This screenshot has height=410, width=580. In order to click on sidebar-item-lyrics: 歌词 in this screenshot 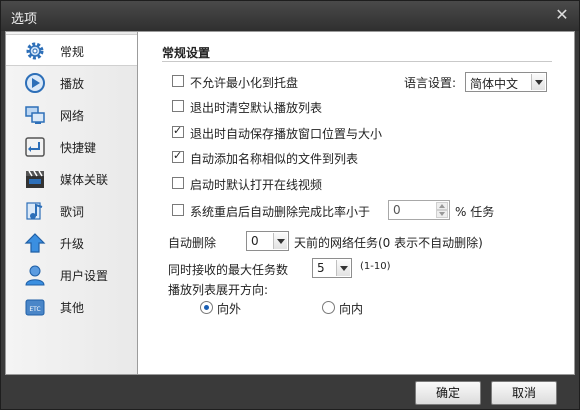, I will do `click(71, 211)`.